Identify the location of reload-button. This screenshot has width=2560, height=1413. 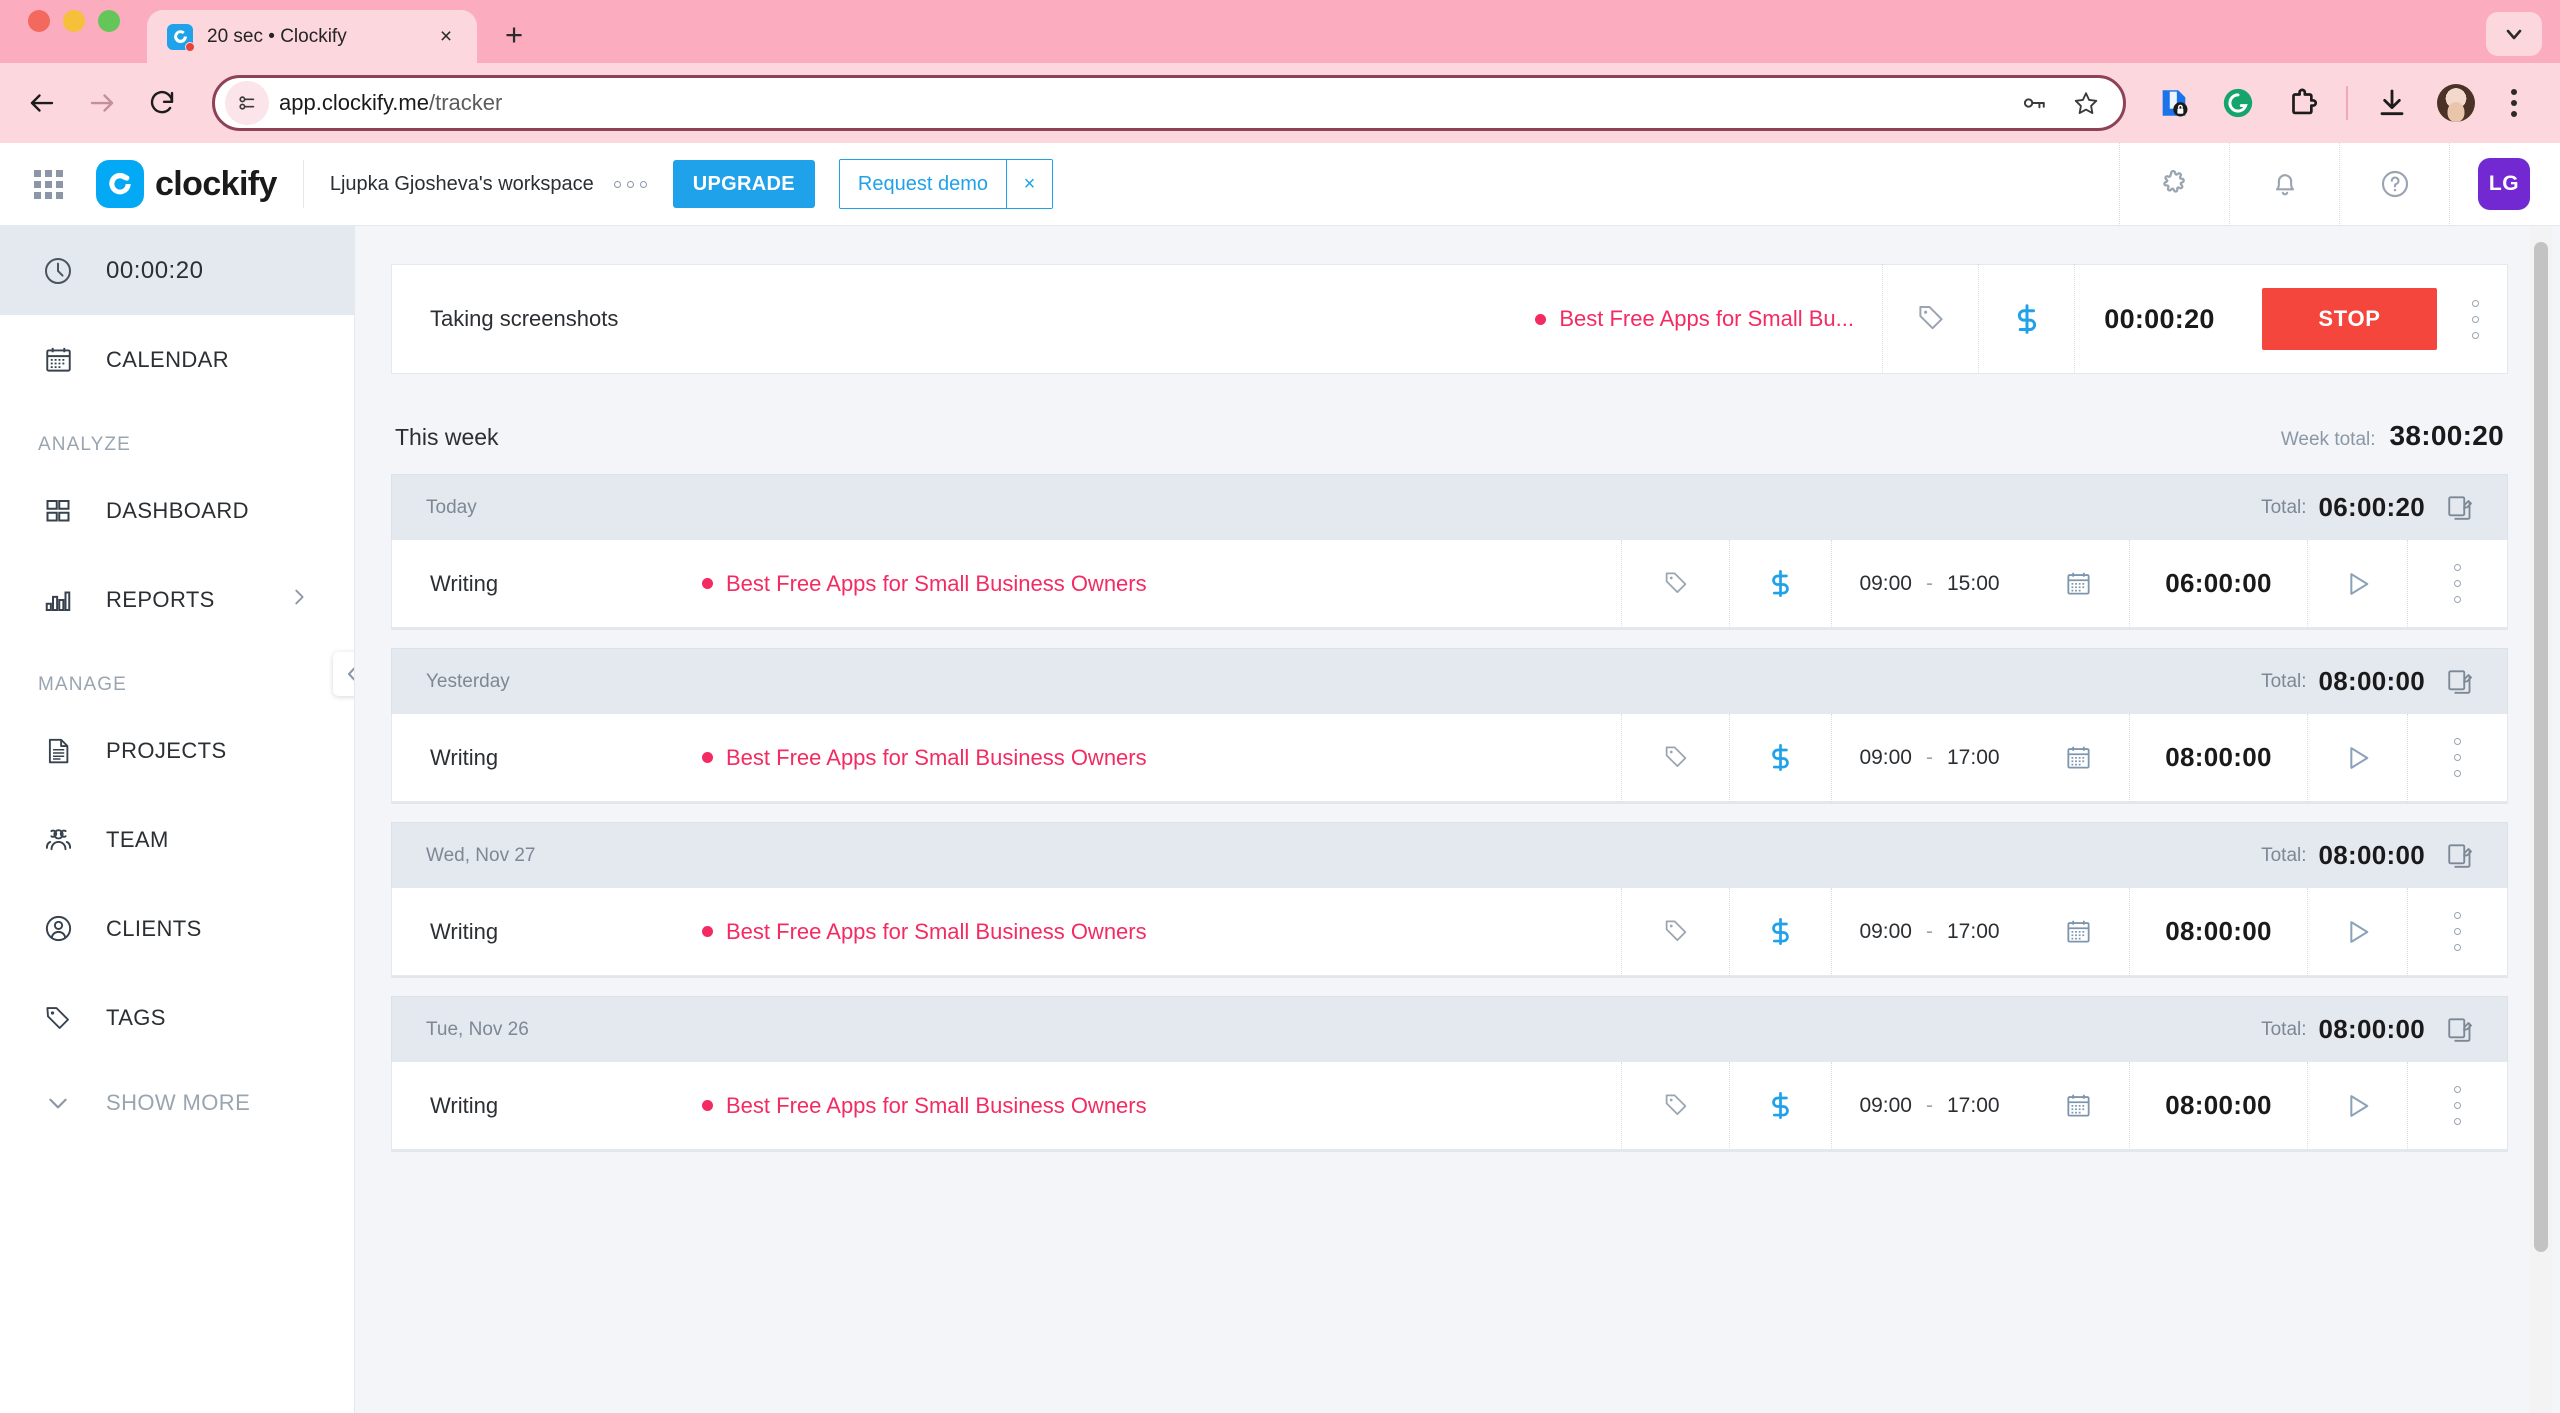
(162, 103).